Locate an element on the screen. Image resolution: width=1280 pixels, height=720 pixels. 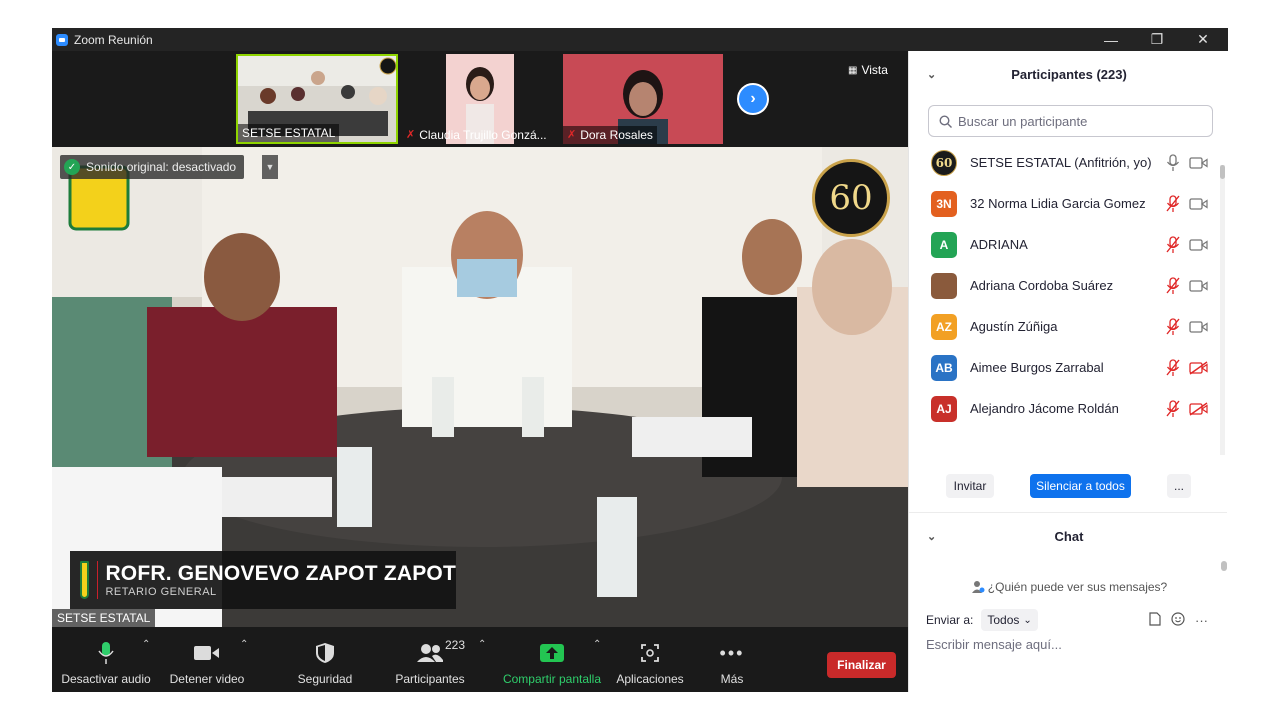
more-button: ••• Más is located at coordinates (732, 659).